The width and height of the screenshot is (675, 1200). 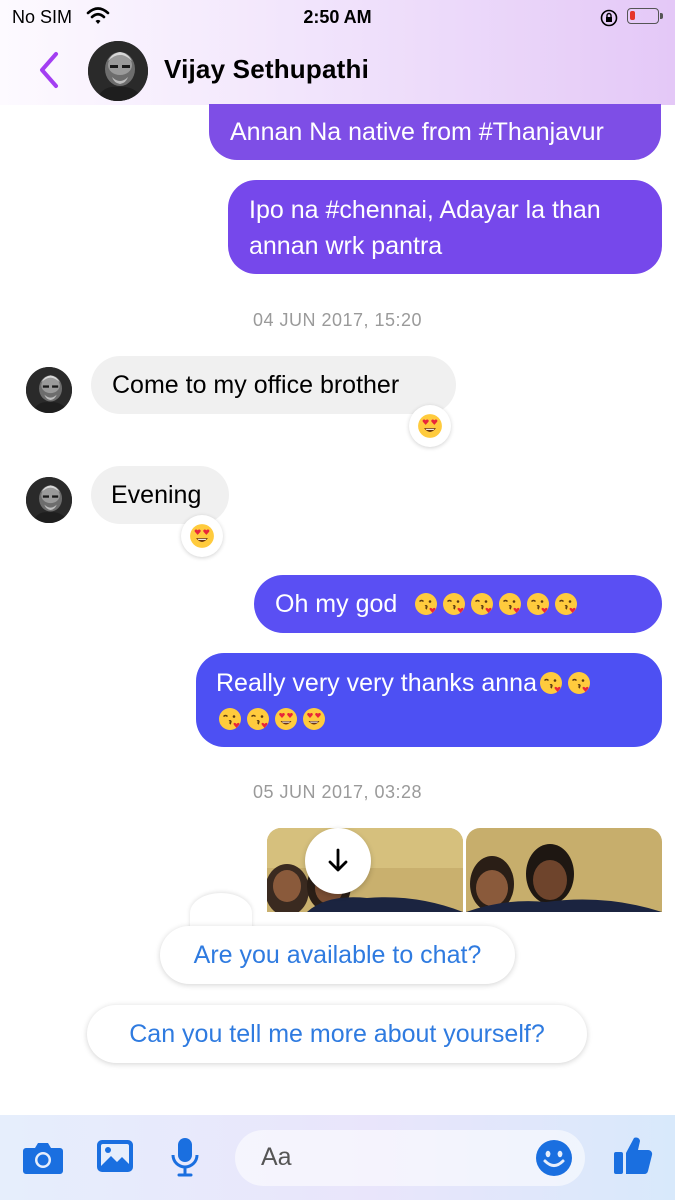 I want to click on message-text-line: Ipo na #chennai, Adayar la than, so click(x=425, y=210).